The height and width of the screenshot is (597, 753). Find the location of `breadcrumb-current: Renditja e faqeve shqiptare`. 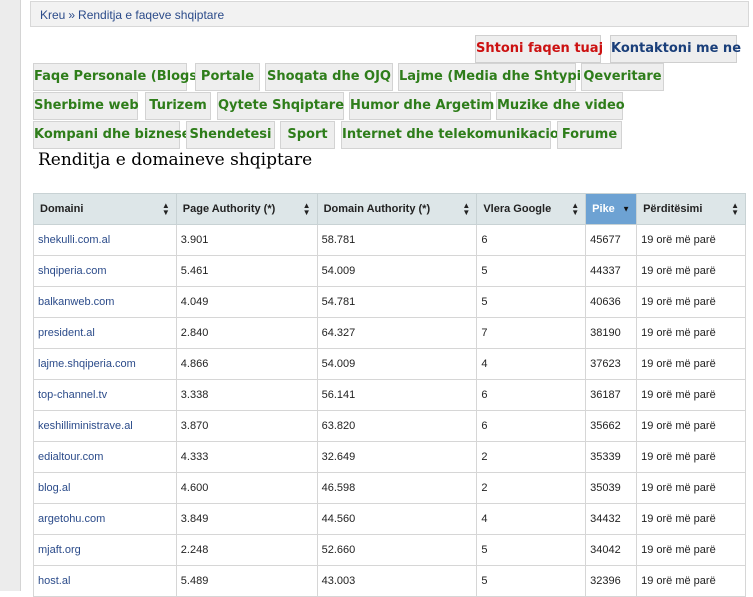

breadcrumb-current: Renditja e faqeve shqiptare is located at coordinates (151, 15).